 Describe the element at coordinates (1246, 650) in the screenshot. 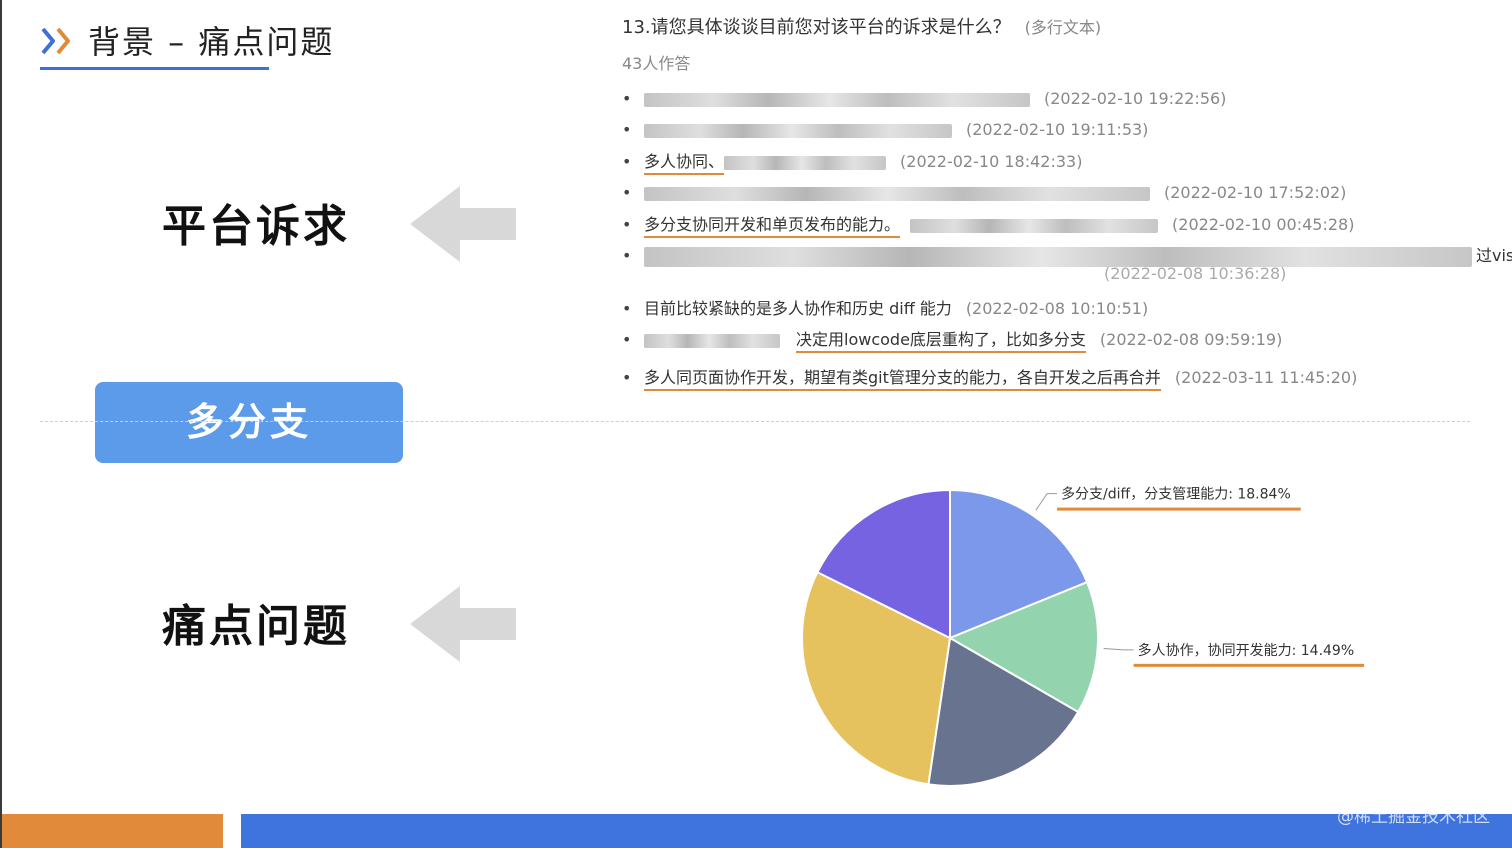

I see `pie-slice-label: 多人协作，协同开发能力: 14.49%` at that location.